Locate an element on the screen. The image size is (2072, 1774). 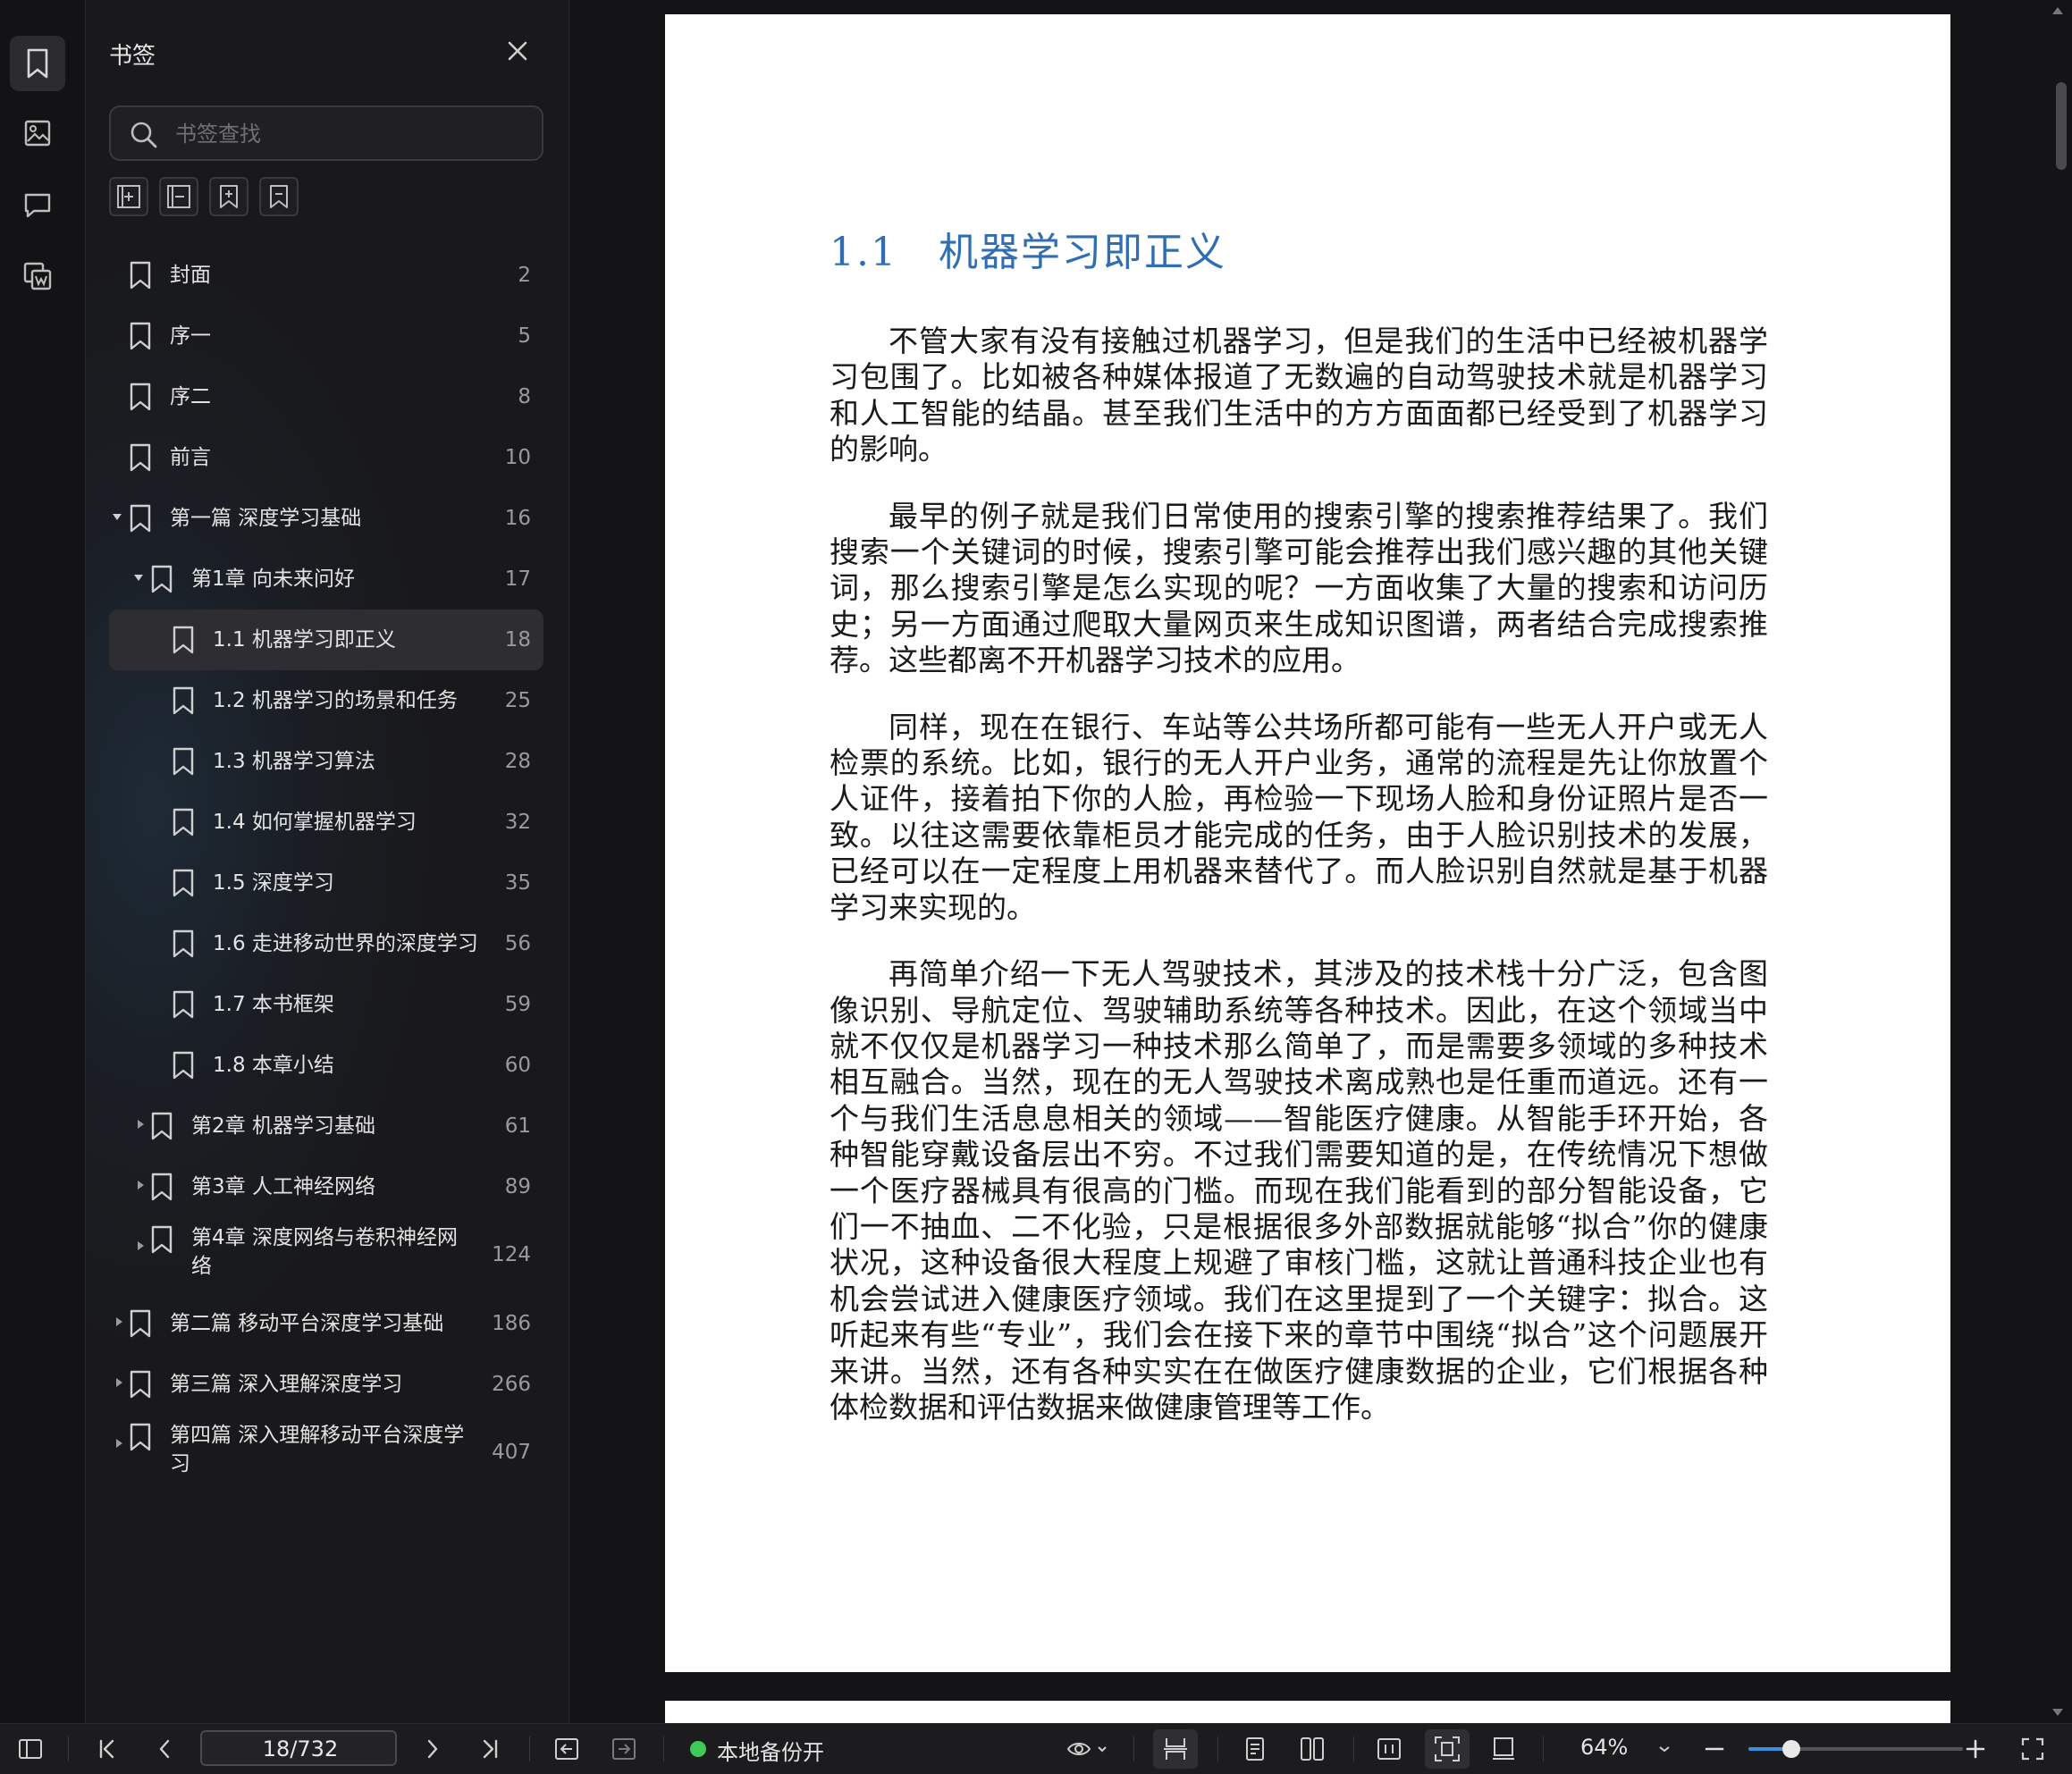
thumbnail-panel-button is located at coordinates (37, 133).